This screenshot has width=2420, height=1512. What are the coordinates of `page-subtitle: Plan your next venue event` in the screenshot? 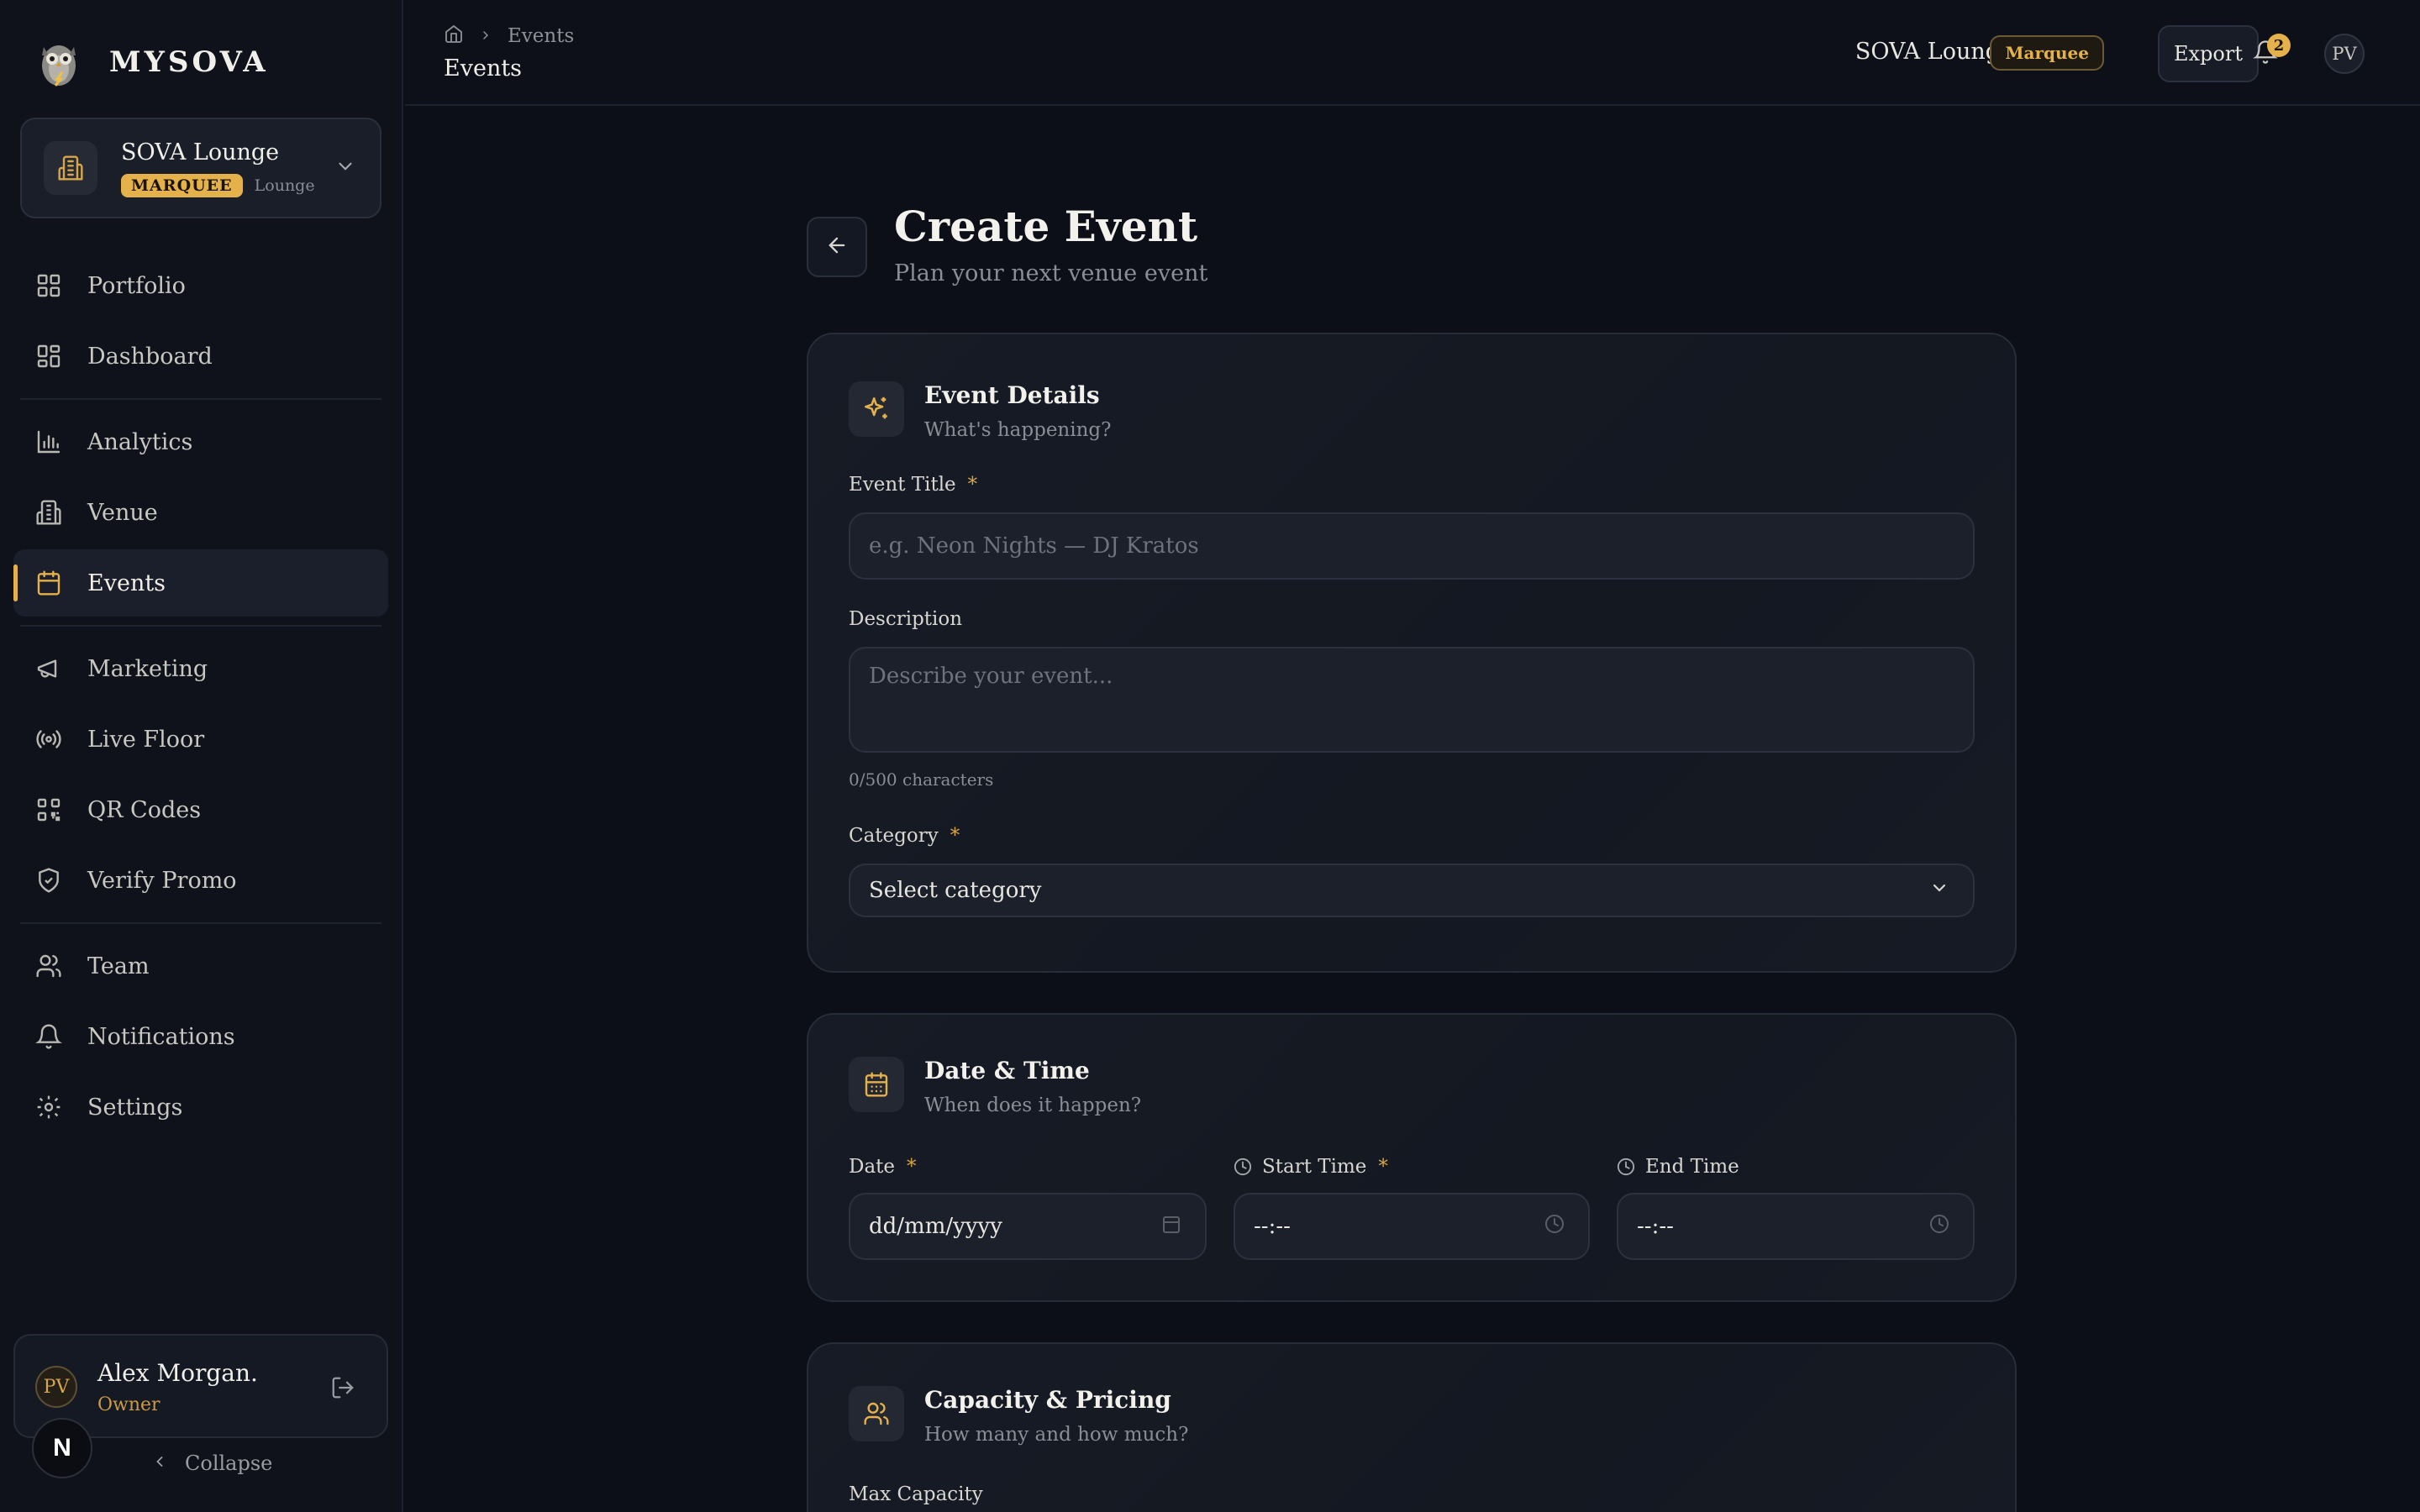 It's located at (1051, 273).